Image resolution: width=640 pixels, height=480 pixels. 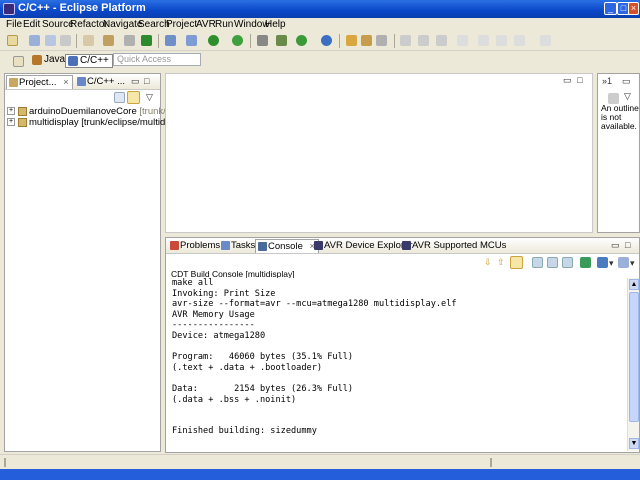 I want to click on pin-editor-icon, so click(x=545, y=40).